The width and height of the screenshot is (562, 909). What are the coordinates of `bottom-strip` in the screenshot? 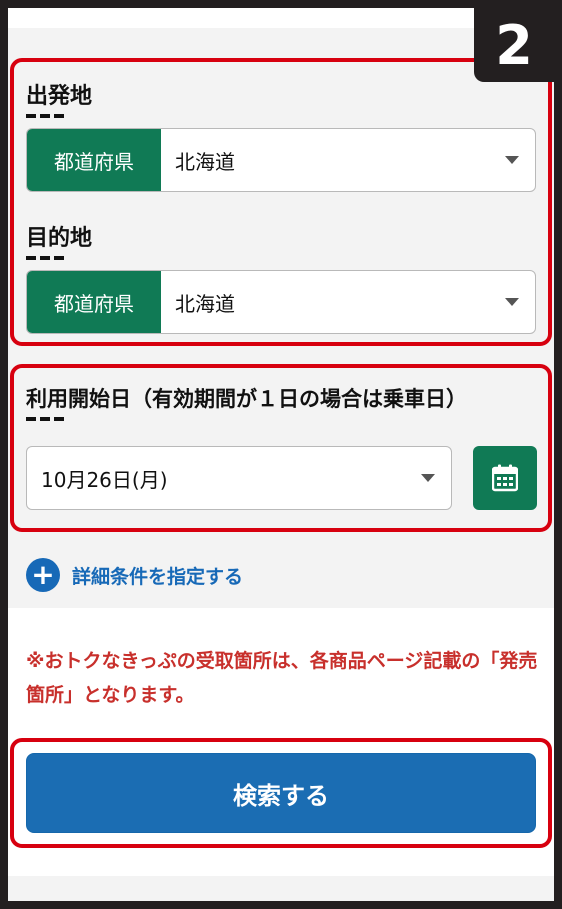 It's located at (281, 888).